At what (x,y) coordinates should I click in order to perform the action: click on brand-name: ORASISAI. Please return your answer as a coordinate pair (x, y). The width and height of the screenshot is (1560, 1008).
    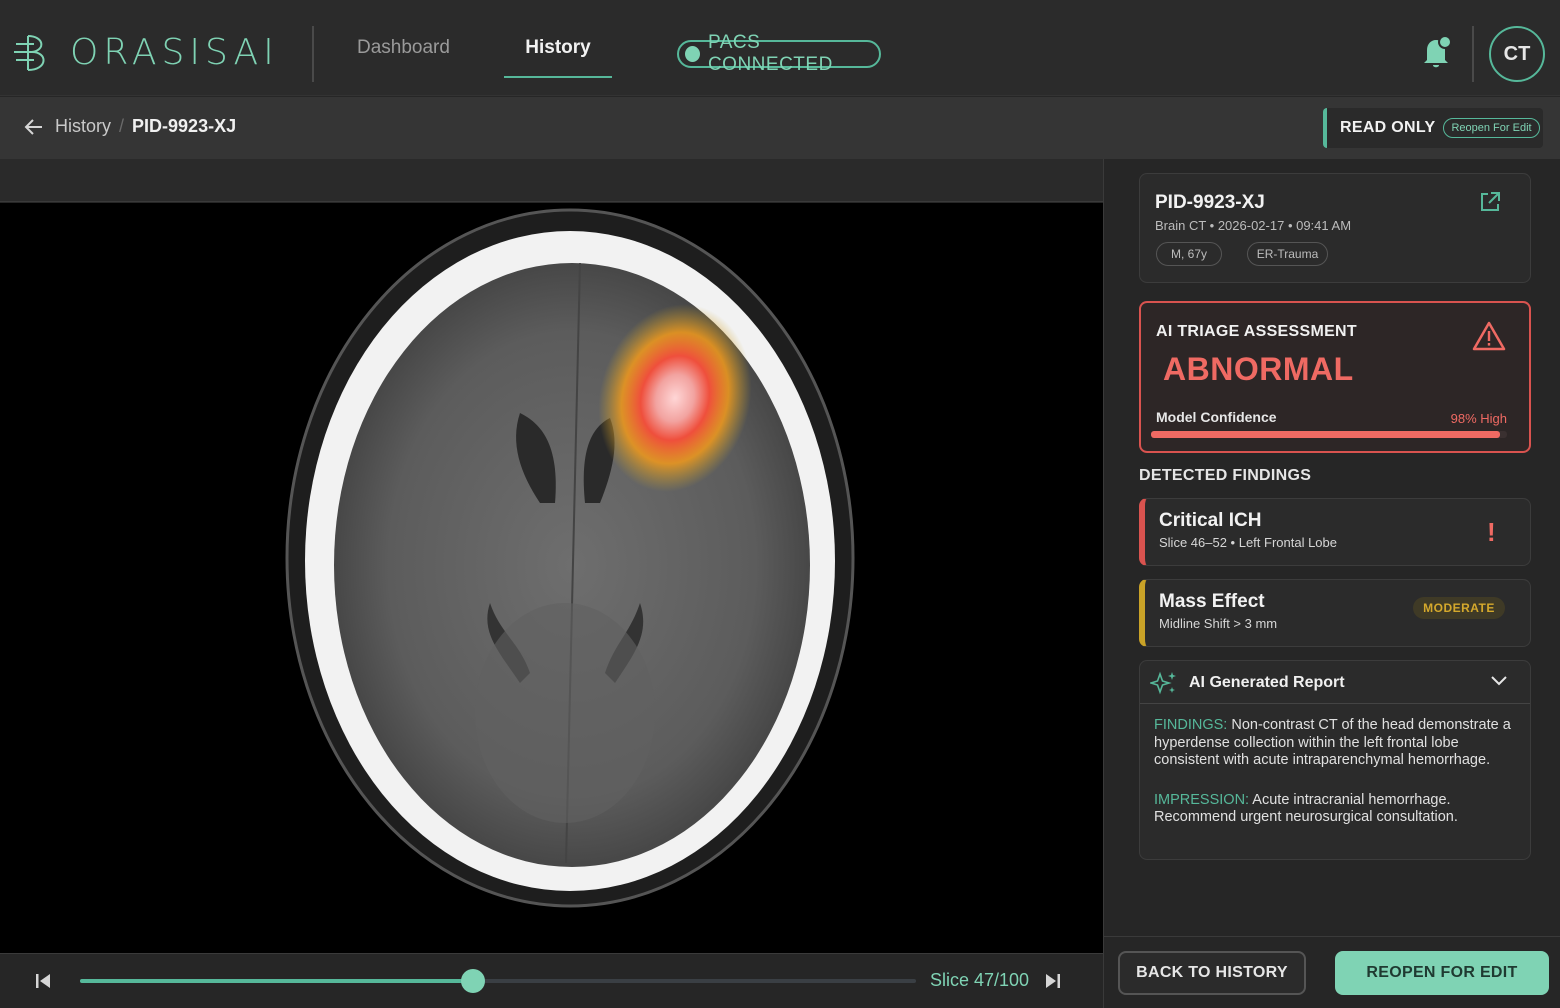
    Looking at the image, I should click on (174, 52).